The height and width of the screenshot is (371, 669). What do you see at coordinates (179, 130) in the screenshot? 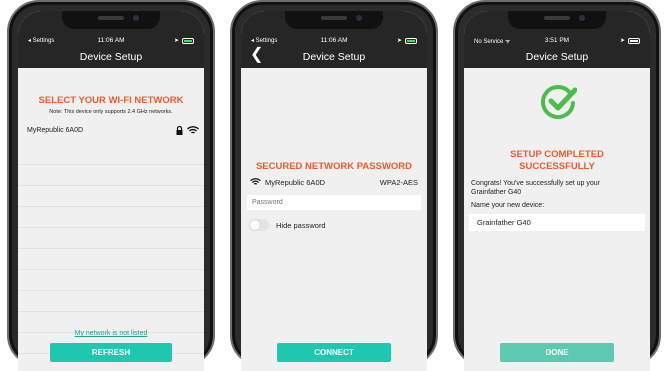
I see `lock-icon` at bounding box center [179, 130].